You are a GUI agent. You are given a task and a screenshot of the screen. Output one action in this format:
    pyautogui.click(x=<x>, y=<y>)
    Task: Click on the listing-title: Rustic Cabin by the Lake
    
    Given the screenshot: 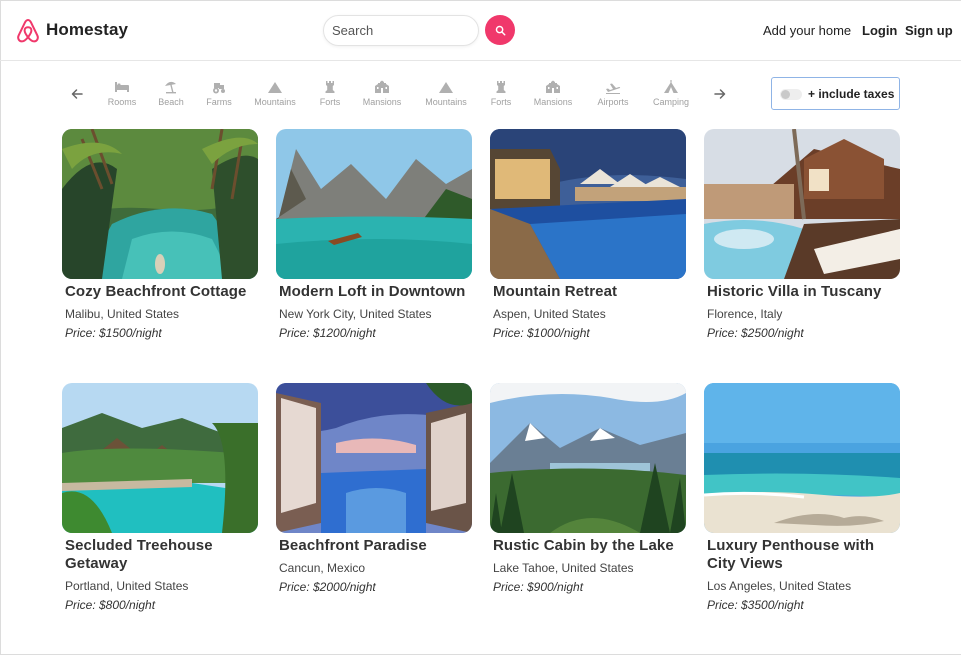 What is the action you would take?
    pyautogui.click(x=589, y=546)
    